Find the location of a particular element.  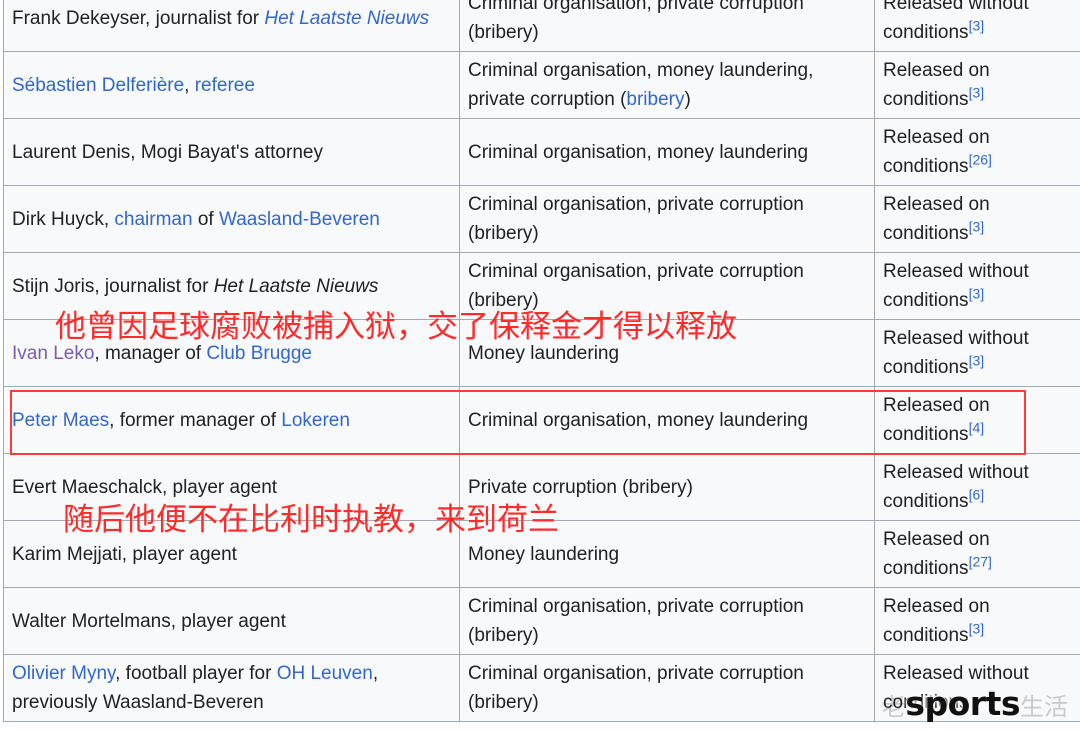

wiki-link: referee is located at coordinates (225, 85).